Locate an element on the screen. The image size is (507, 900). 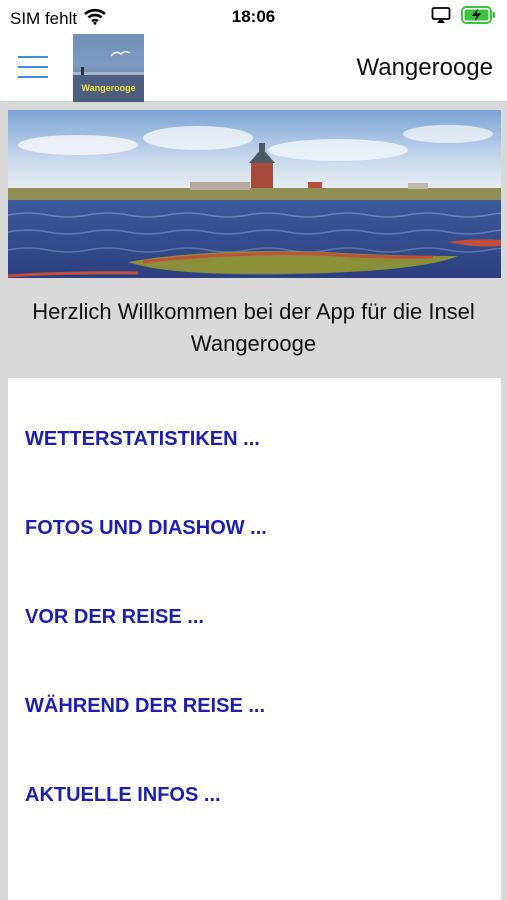
app-logo: Wangerooge is located at coordinates (108, 68).